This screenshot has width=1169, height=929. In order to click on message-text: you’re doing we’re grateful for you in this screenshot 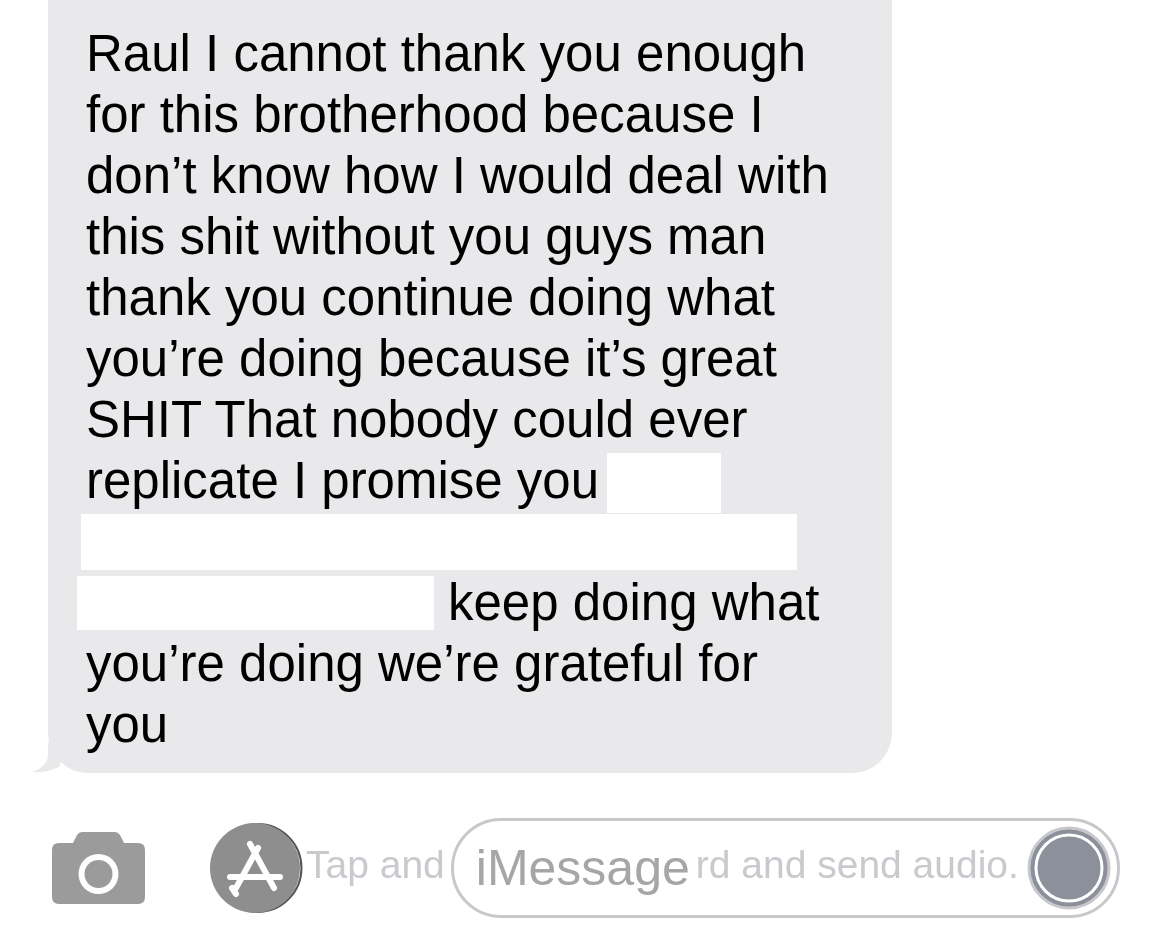, I will do `click(422, 694)`.